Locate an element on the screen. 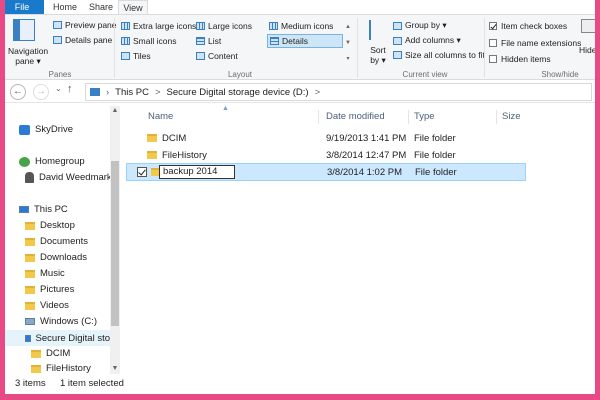 The image size is (600, 400). group-by-label: Group by ▾ is located at coordinates (426, 25).